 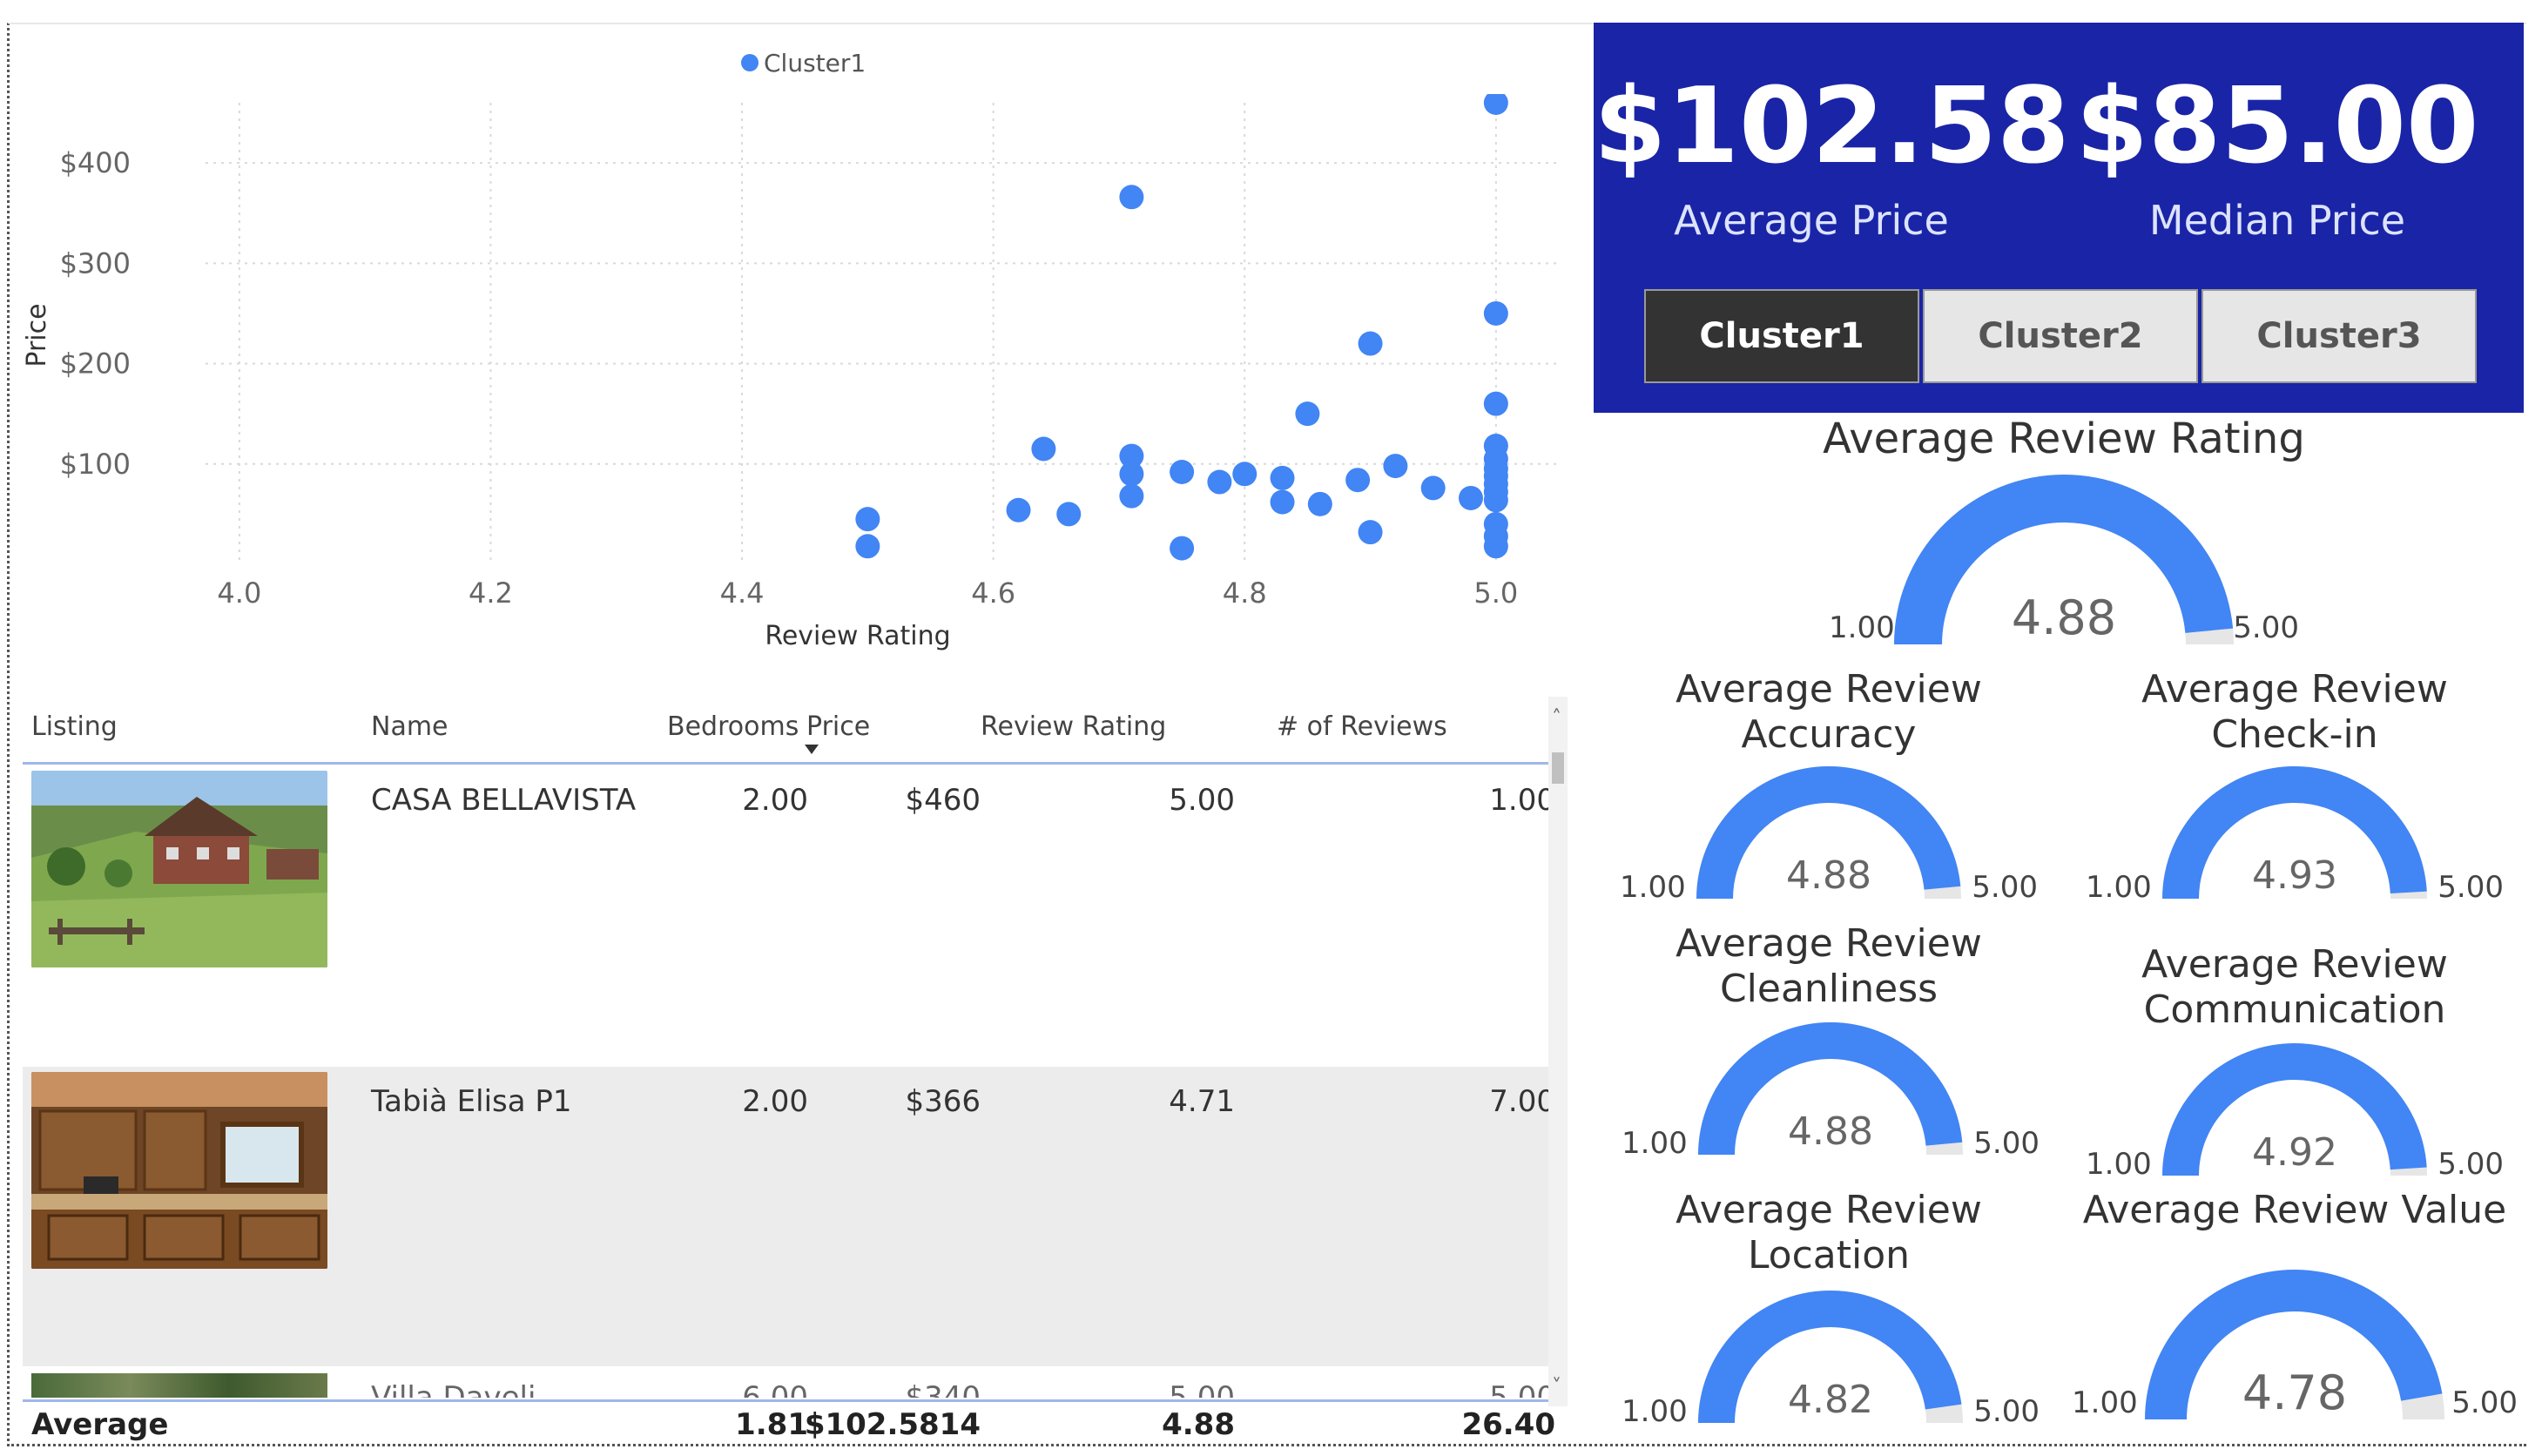 I want to click on cell-name: CASA BELLAVISTA, so click(x=504, y=800).